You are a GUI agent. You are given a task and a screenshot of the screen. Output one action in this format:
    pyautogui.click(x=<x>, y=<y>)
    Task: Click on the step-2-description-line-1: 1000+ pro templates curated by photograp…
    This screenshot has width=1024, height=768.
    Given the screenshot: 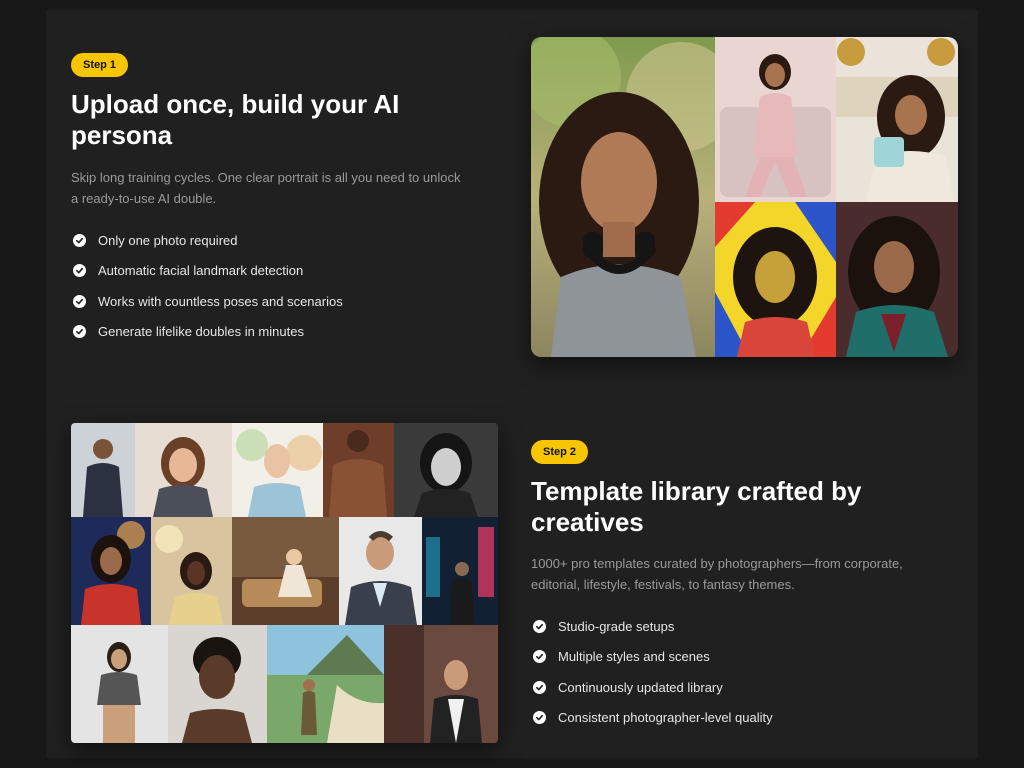 What is the action you would take?
    pyautogui.click(x=717, y=563)
    